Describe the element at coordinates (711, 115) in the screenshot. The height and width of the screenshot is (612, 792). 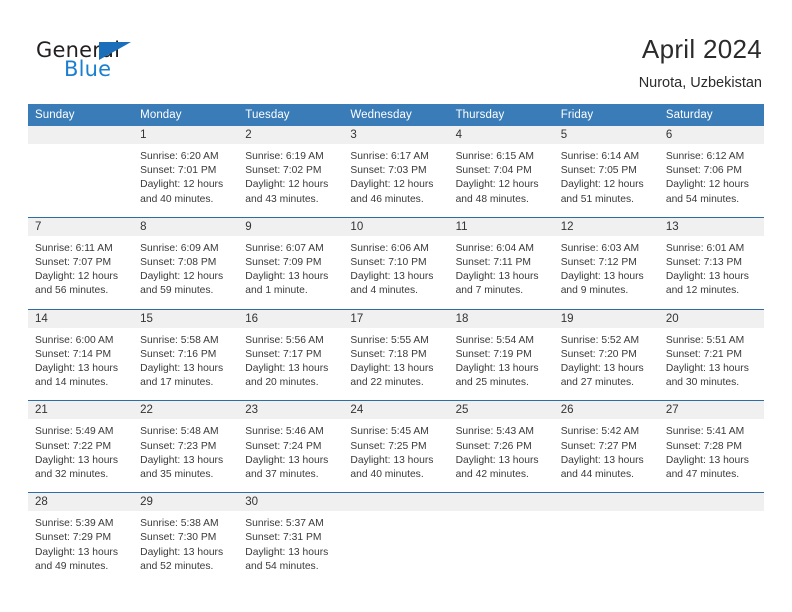
I see `weekday-header-saturday: Saturday` at that location.